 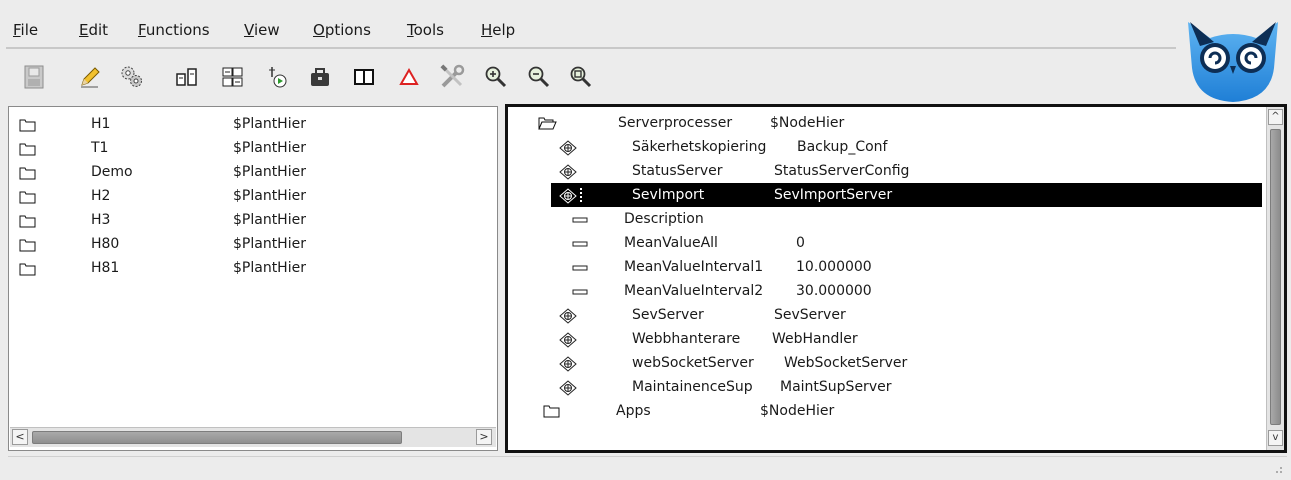 I want to click on attribute-name: MeanValueInterval1, so click(x=694, y=267).